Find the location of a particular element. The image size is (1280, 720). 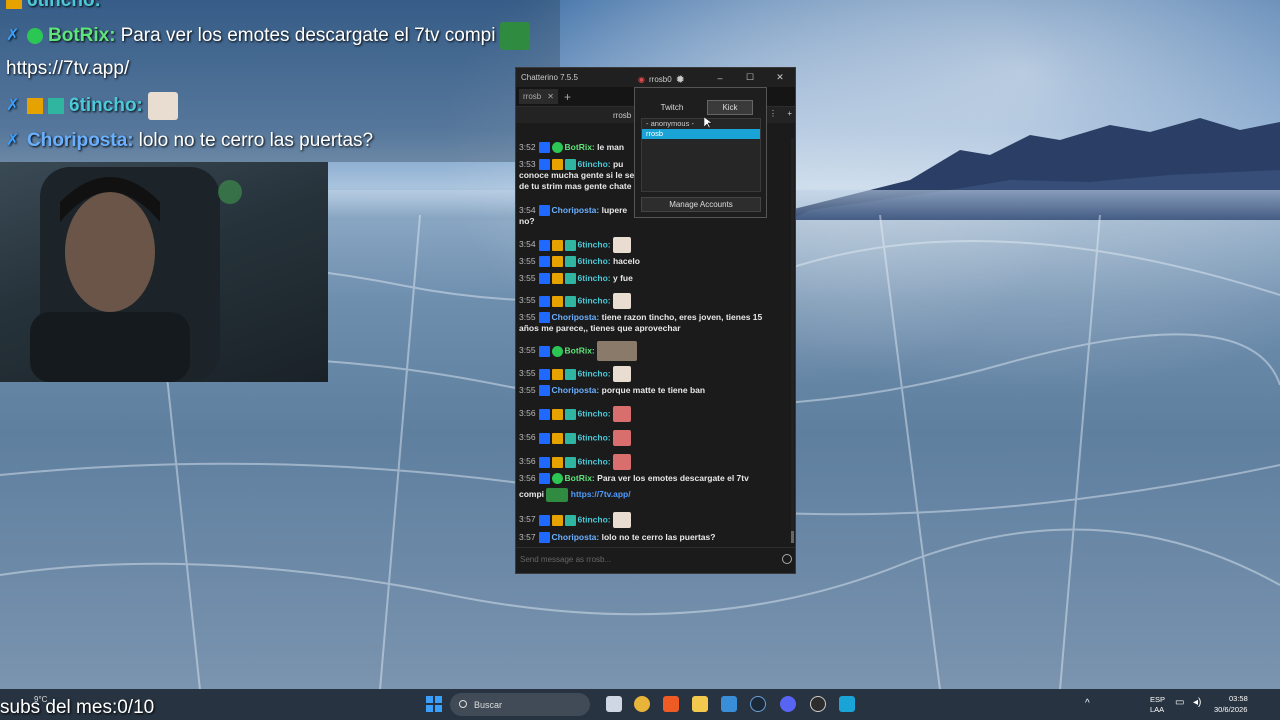

microsoft-store-icon is located at coordinates (729, 704).